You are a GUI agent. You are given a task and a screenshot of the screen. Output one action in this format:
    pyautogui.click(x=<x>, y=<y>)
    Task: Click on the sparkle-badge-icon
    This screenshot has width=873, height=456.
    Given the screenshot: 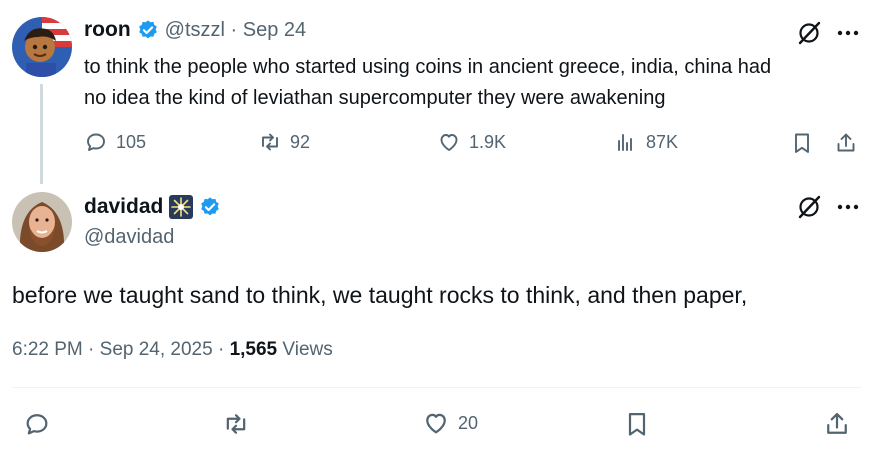 What is the action you would take?
    pyautogui.click(x=181, y=207)
    